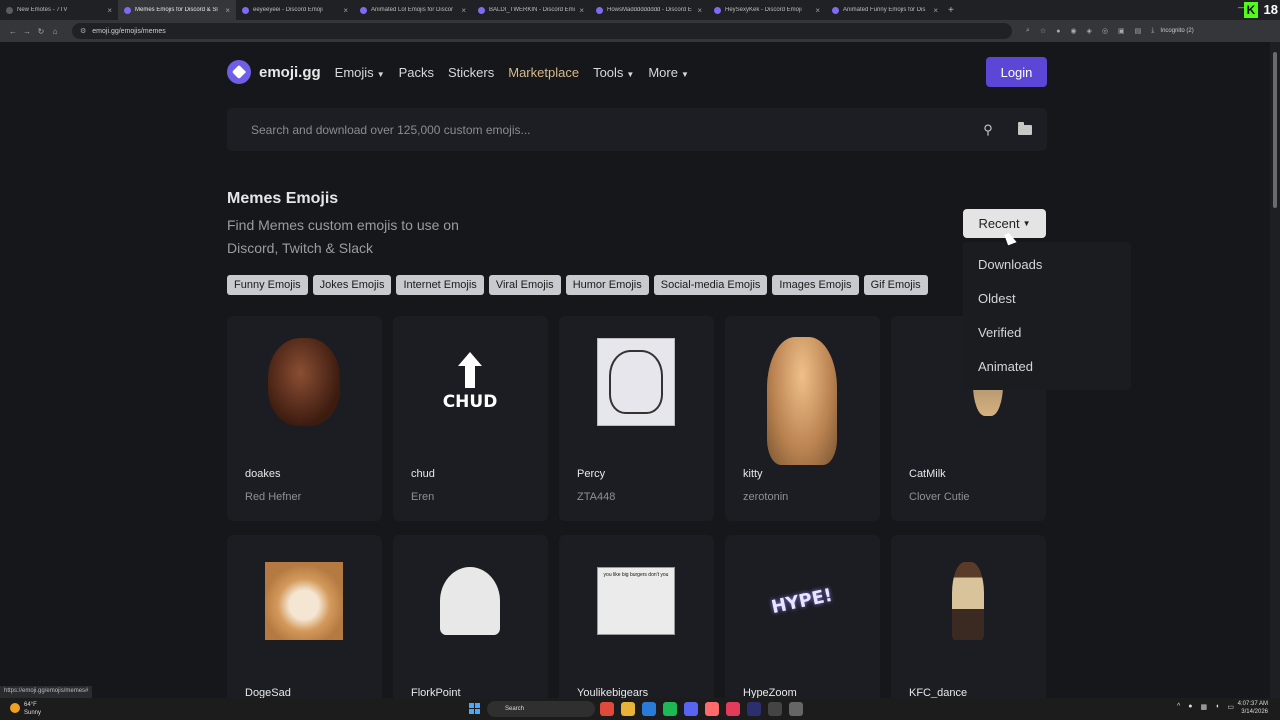 The image size is (1280, 720). Describe the element at coordinates (1025, 128) in the screenshot. I see `folder-icon` at that location.